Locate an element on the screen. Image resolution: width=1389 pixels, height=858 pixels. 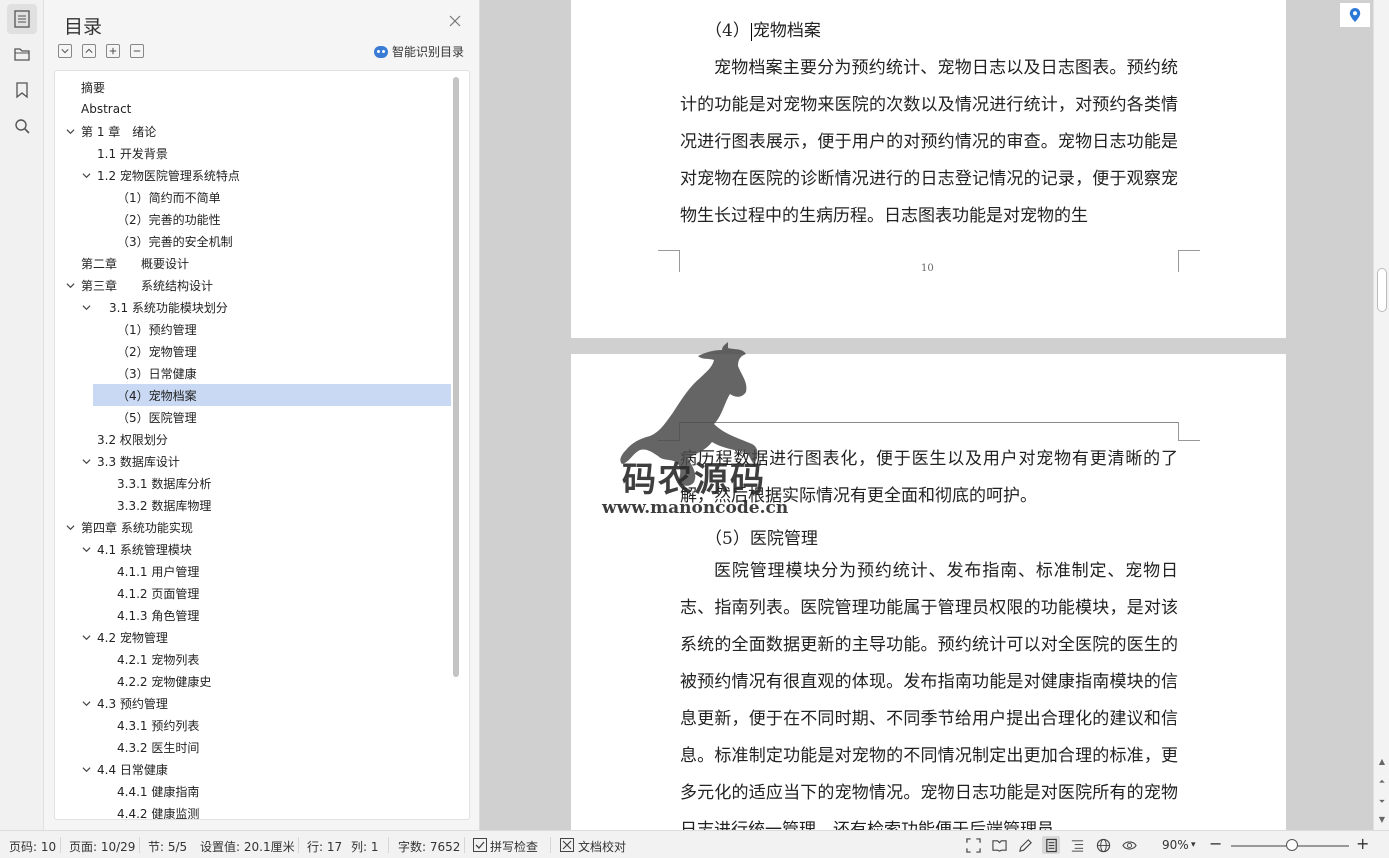
toc-item: 1.2 宠物医院管理系统特点 is located at coordinates (253, 175).